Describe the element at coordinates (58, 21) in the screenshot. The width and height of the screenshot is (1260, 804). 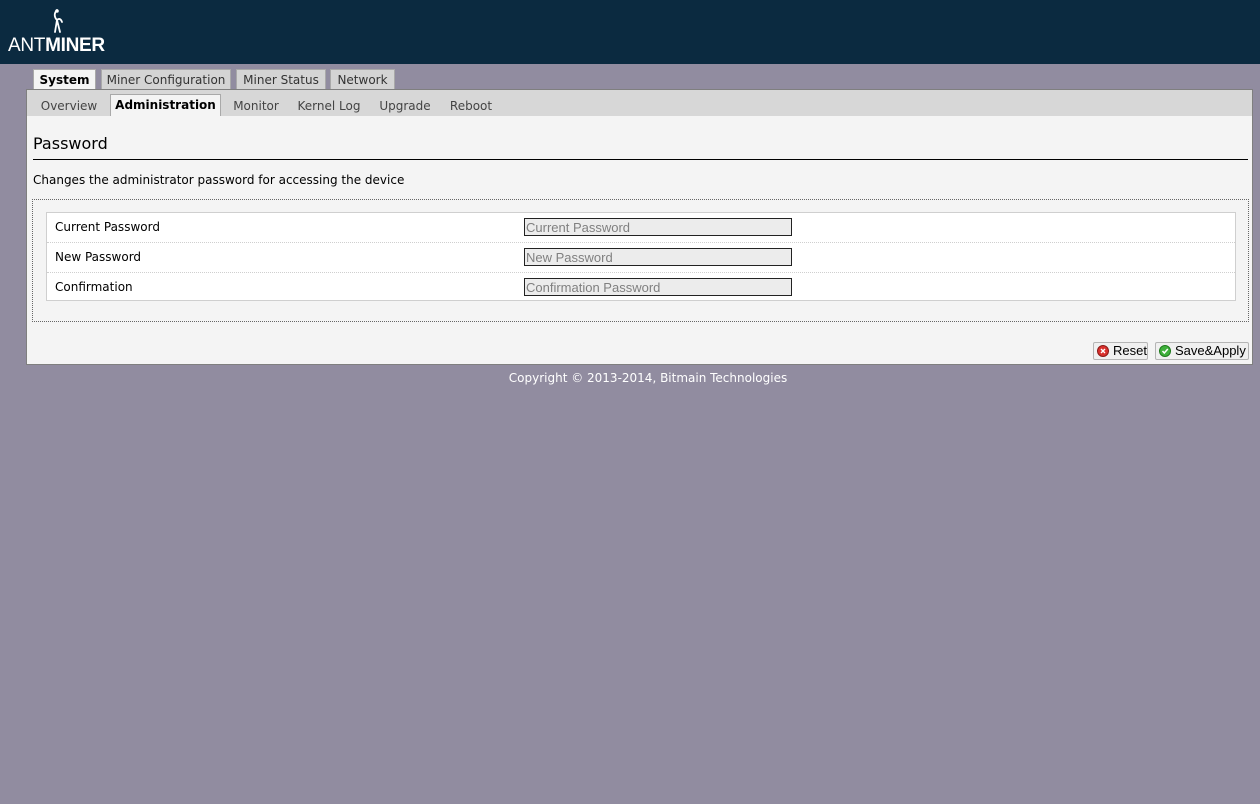
I see `antminer-logo-icon` at that location.